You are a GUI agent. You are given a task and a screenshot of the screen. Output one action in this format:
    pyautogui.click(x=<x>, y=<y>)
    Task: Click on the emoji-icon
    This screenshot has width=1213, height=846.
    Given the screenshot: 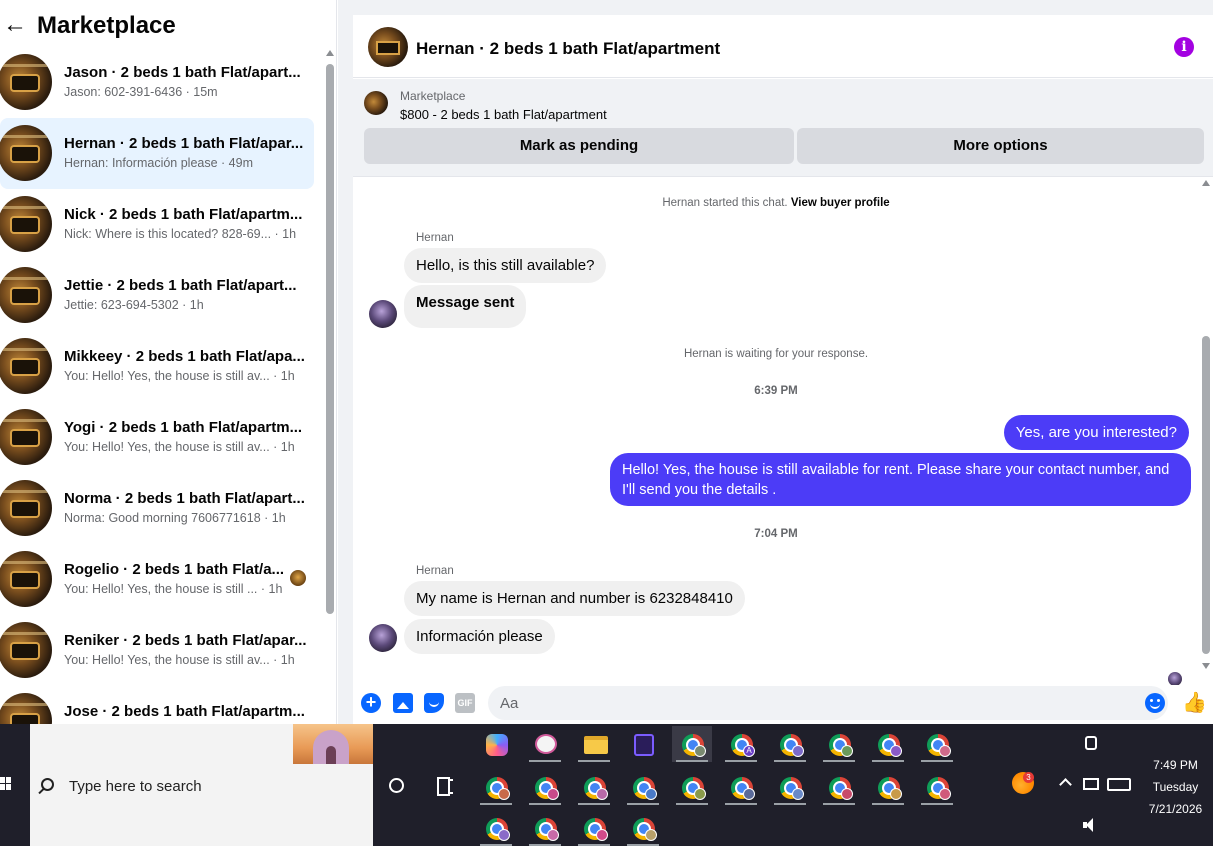 What is the action you would take?
    pyautogui.click(x=1155, y=703)
    